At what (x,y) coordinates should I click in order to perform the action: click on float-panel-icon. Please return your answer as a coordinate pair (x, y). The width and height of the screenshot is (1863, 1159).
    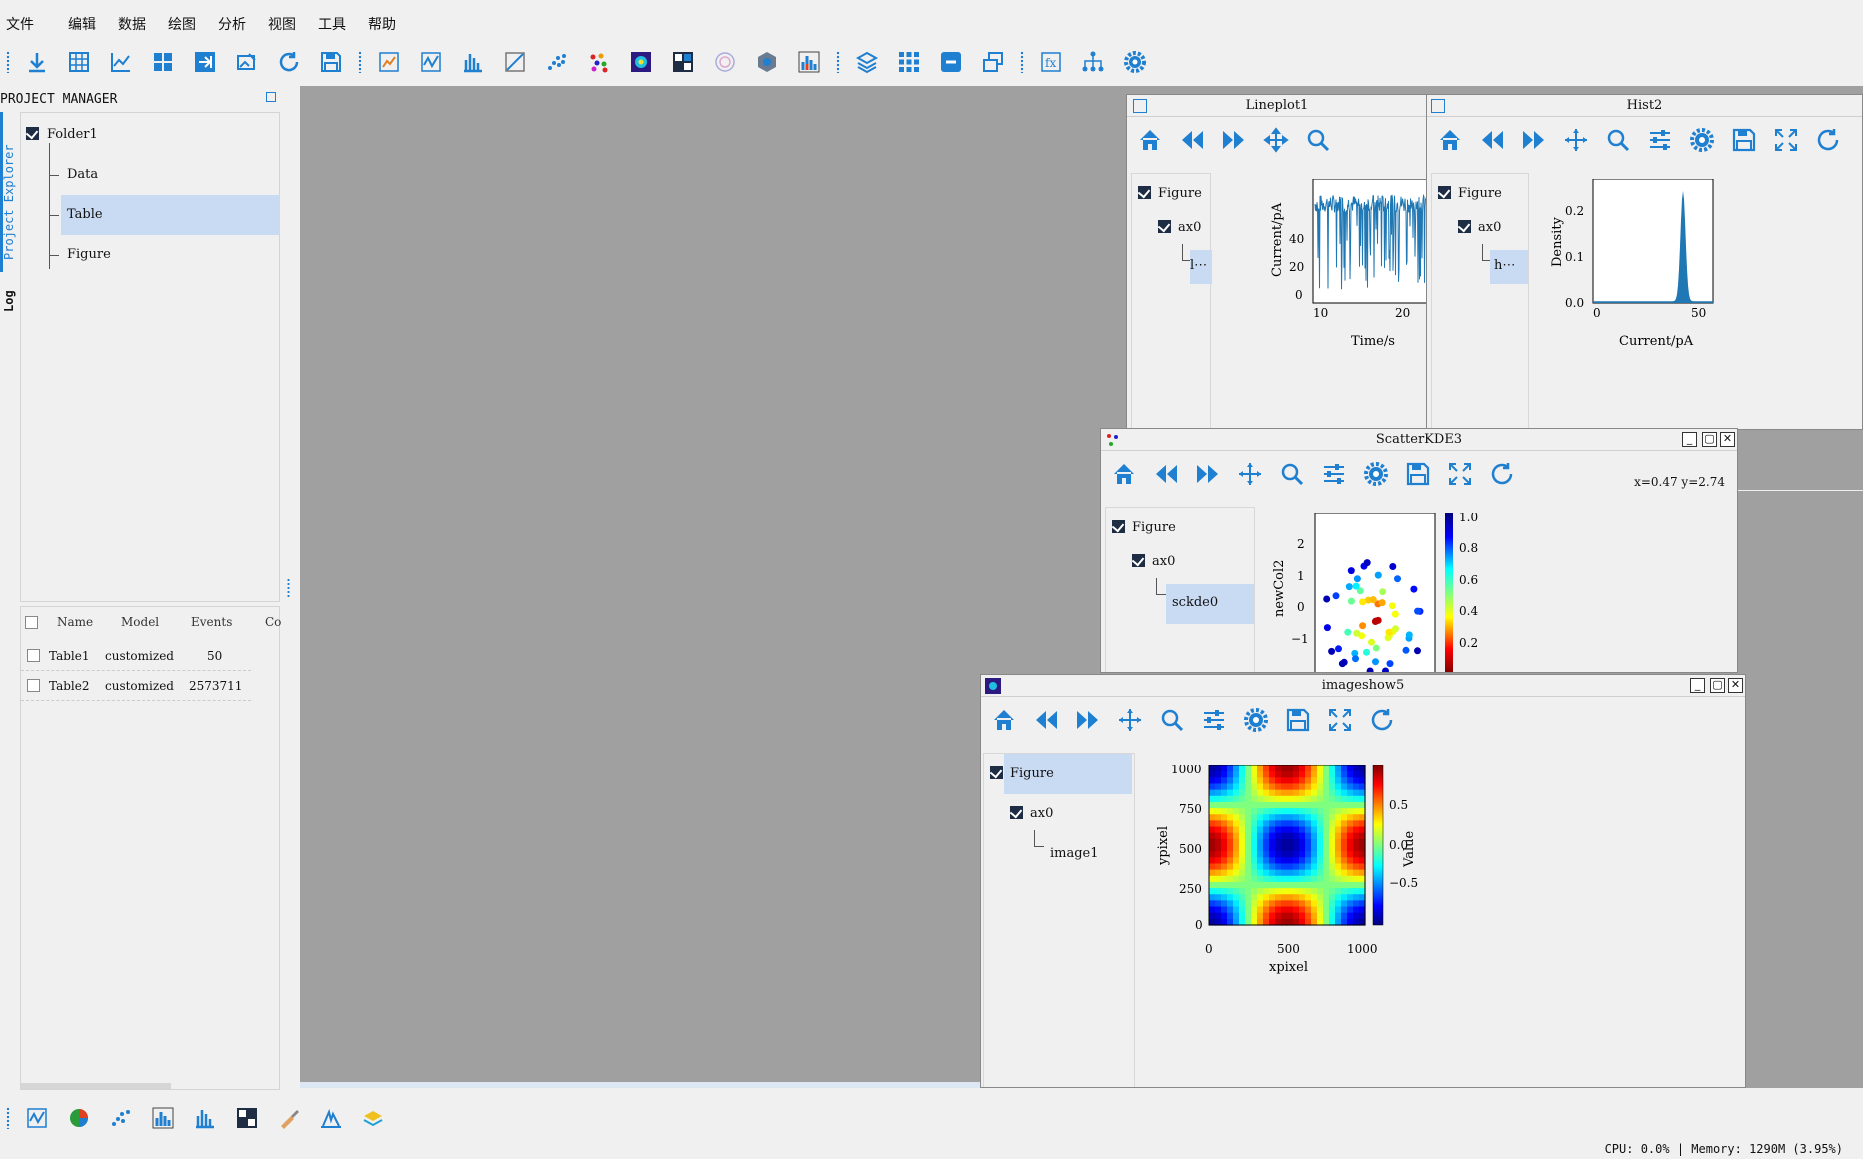
    Looking at the image, I should click on (271, 97).